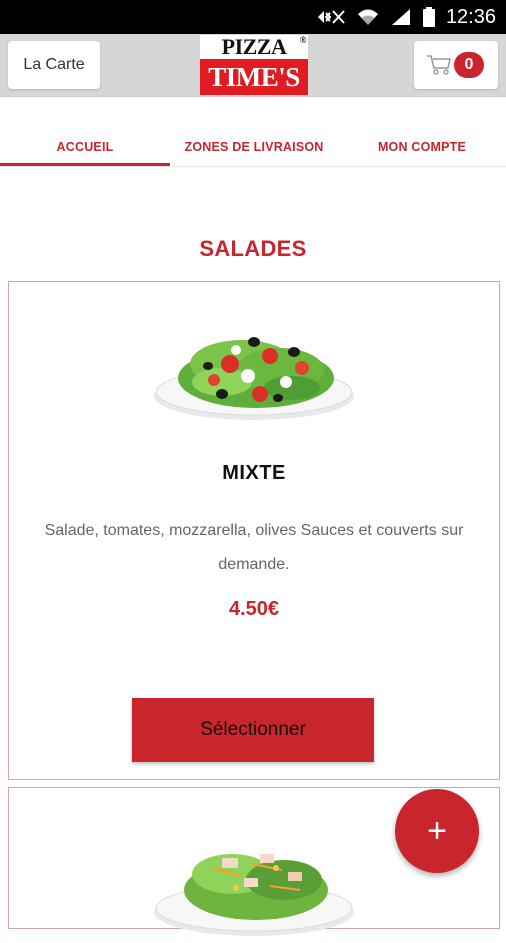  Describe the element at coordinates (303, 40) in the screenshot. I see `logo-trademark: ®` at that location.